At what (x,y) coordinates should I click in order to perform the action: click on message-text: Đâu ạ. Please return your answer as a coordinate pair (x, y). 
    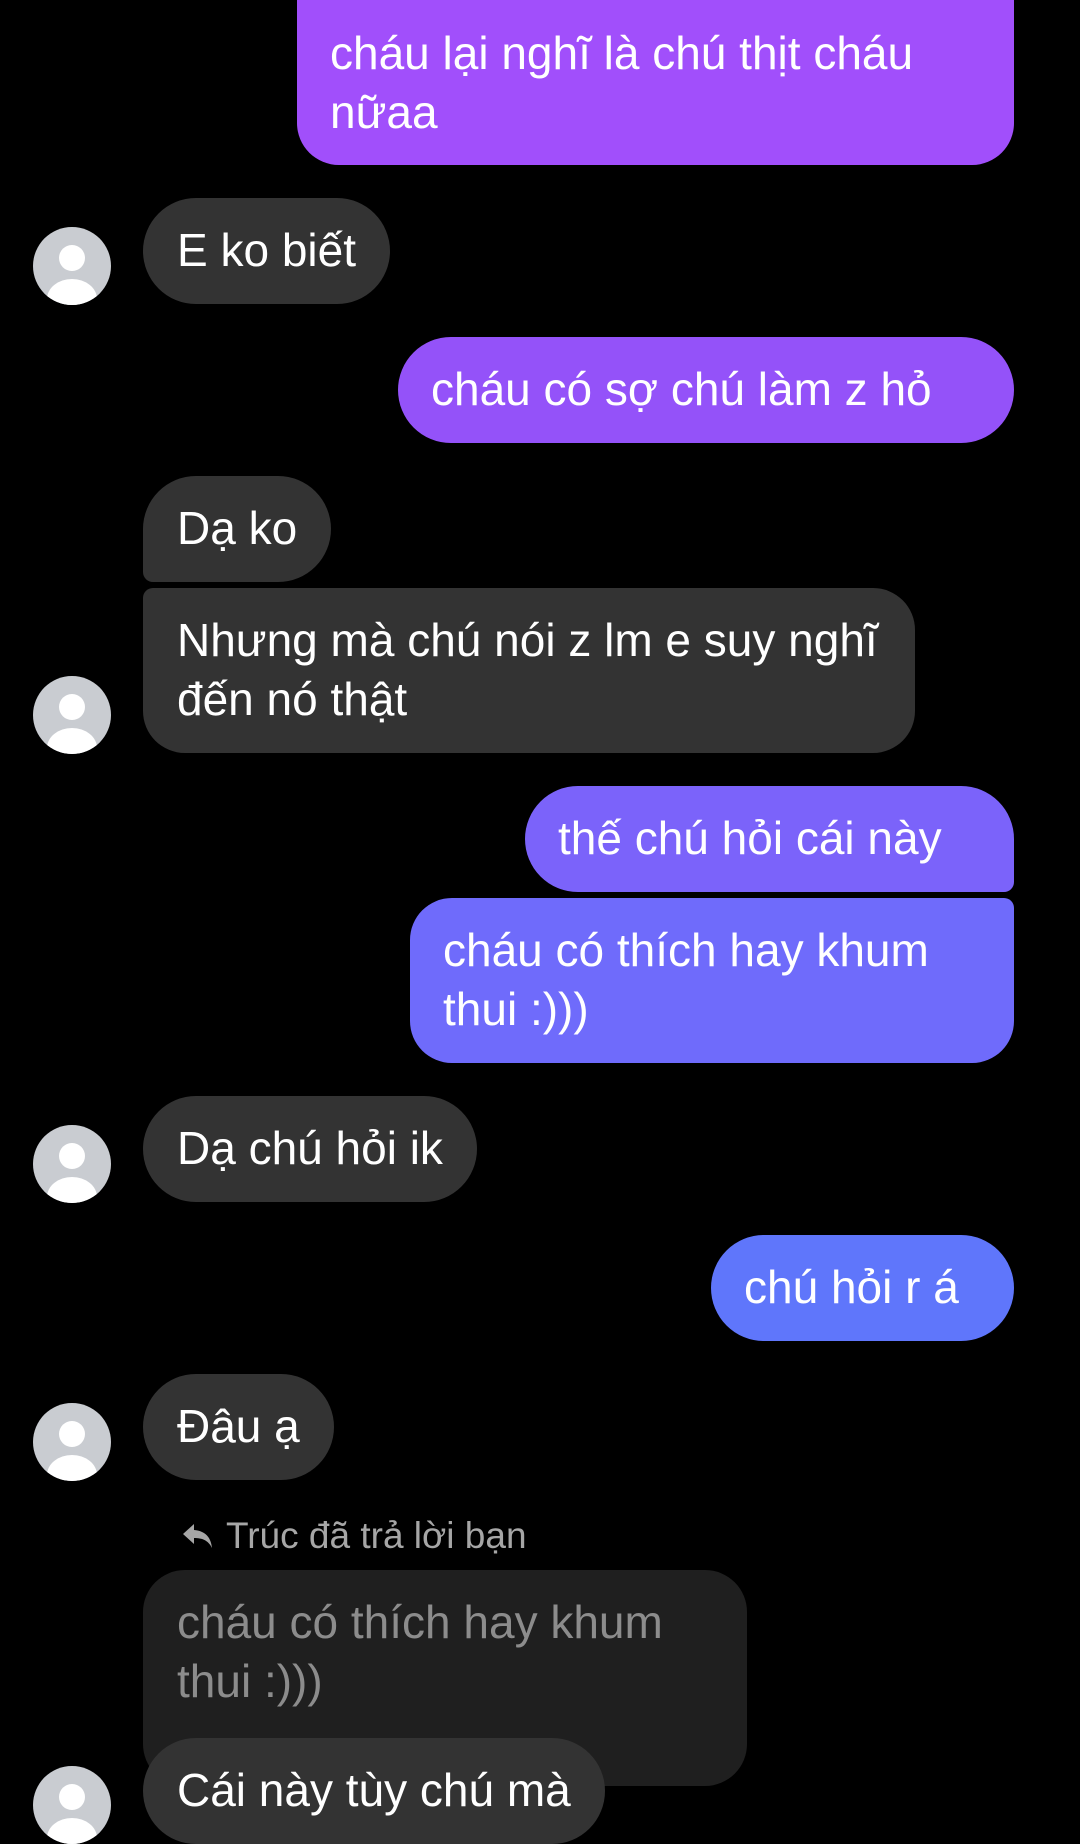
    Looking at the image, I should click on (238, 1426).